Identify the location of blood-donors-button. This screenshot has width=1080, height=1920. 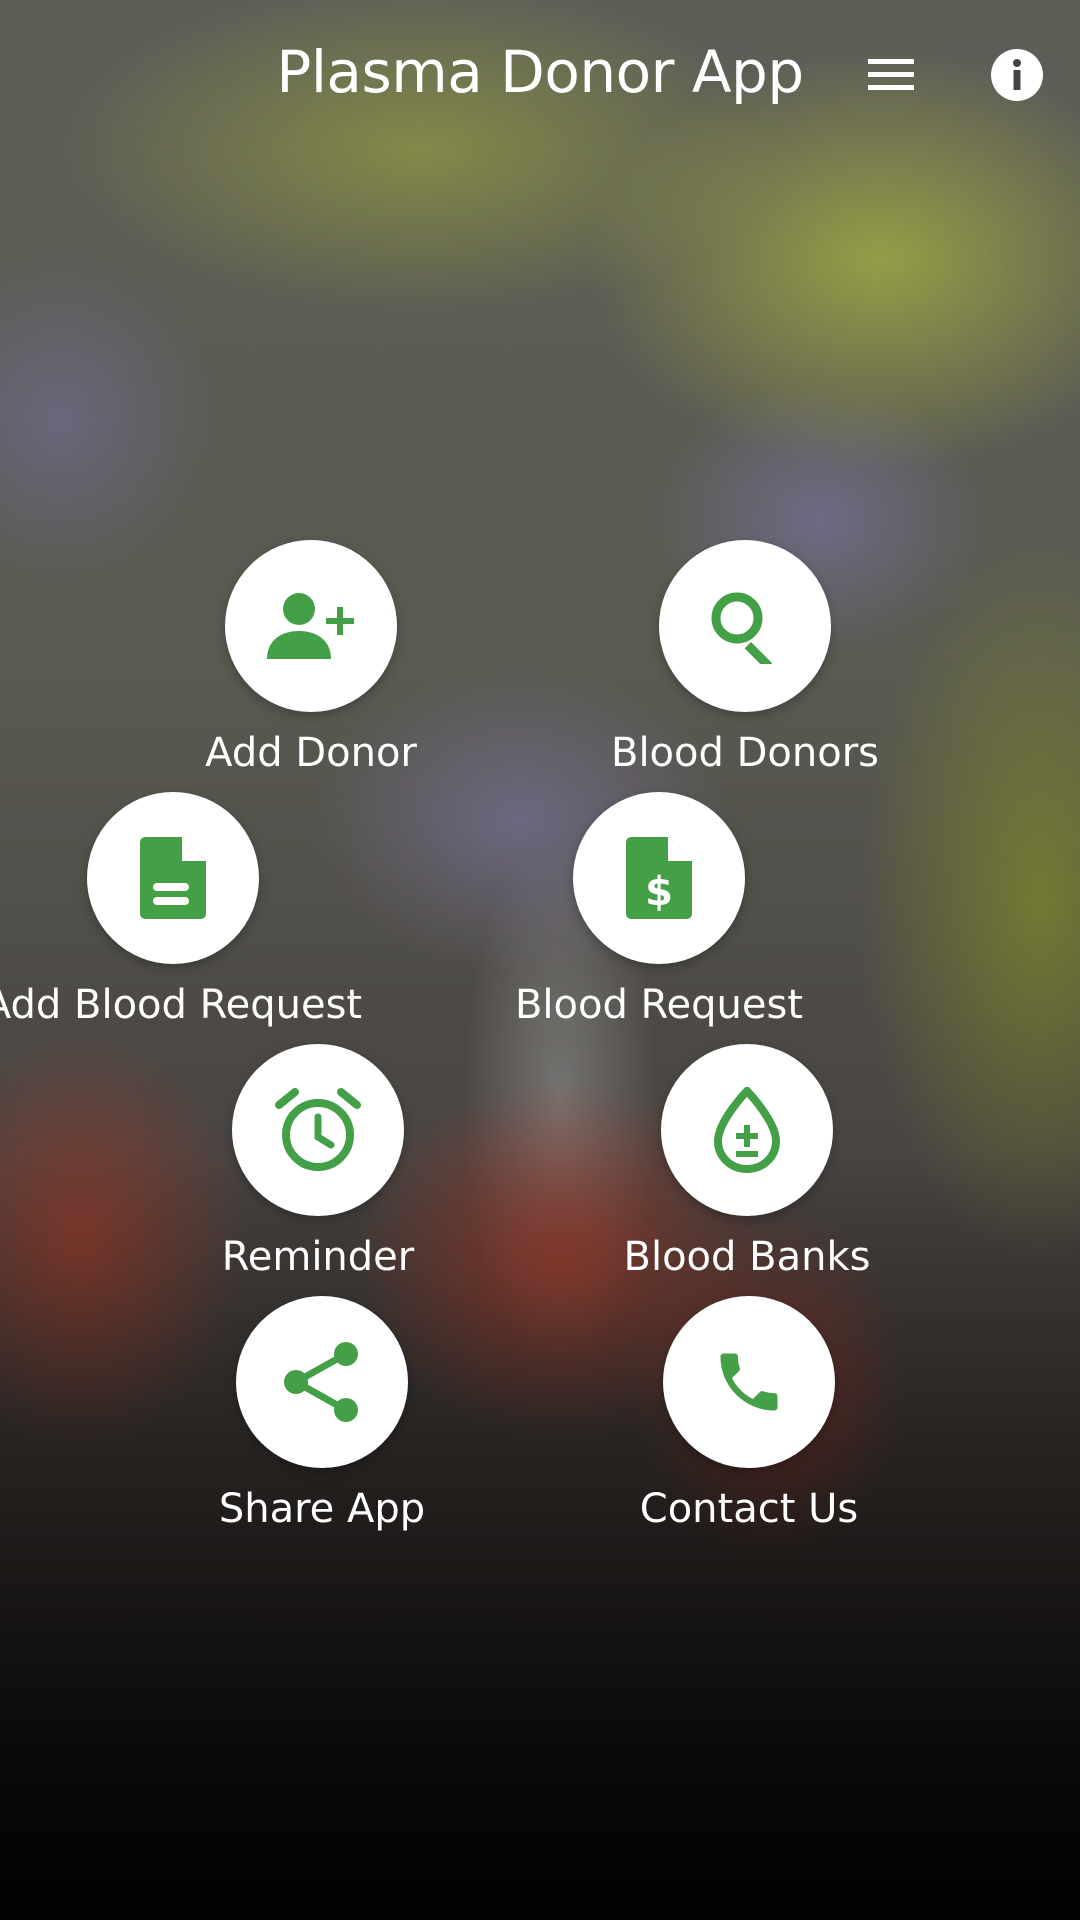
(745, 626).